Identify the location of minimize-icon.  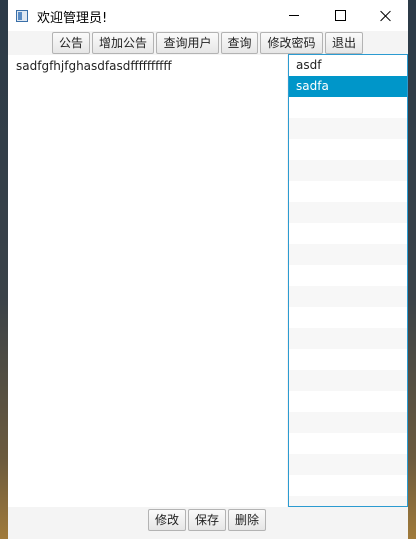
(294, 15).